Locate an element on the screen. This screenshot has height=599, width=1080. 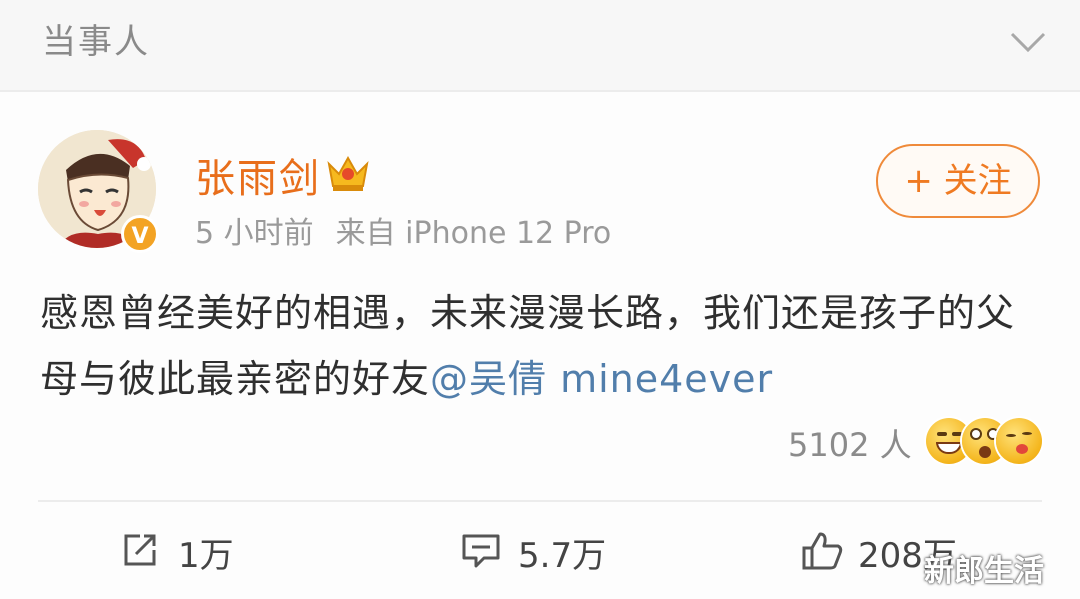
verified-badge-icon: V is located at coordinates (140, 234).